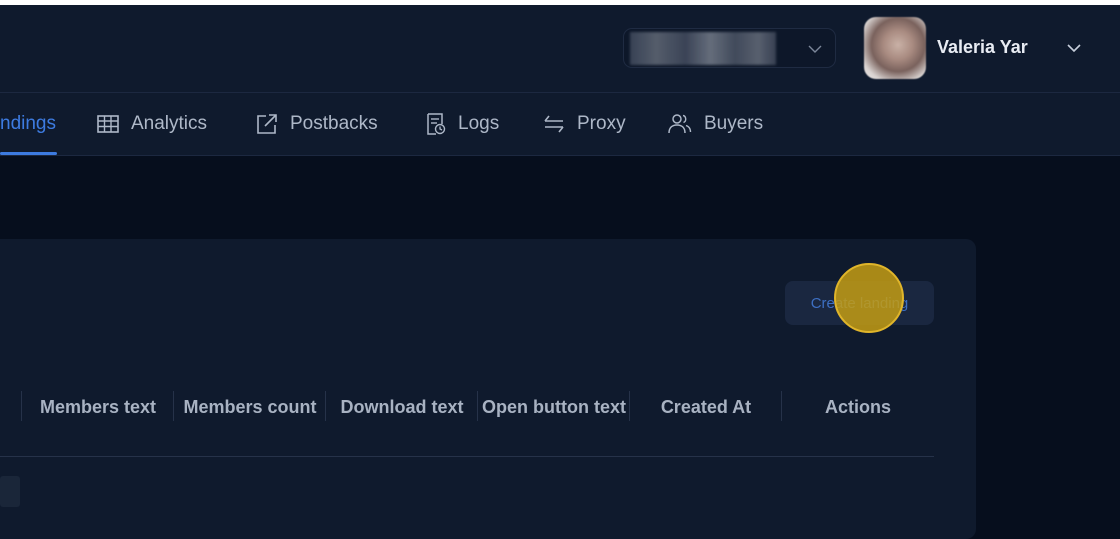 The height and width of the screenshot is (539, 1120). What do you see at coordinates (554, 407) in the screenshot?
I see `column-header-open-button-text: Open button text` at bounding box center [554, 407].